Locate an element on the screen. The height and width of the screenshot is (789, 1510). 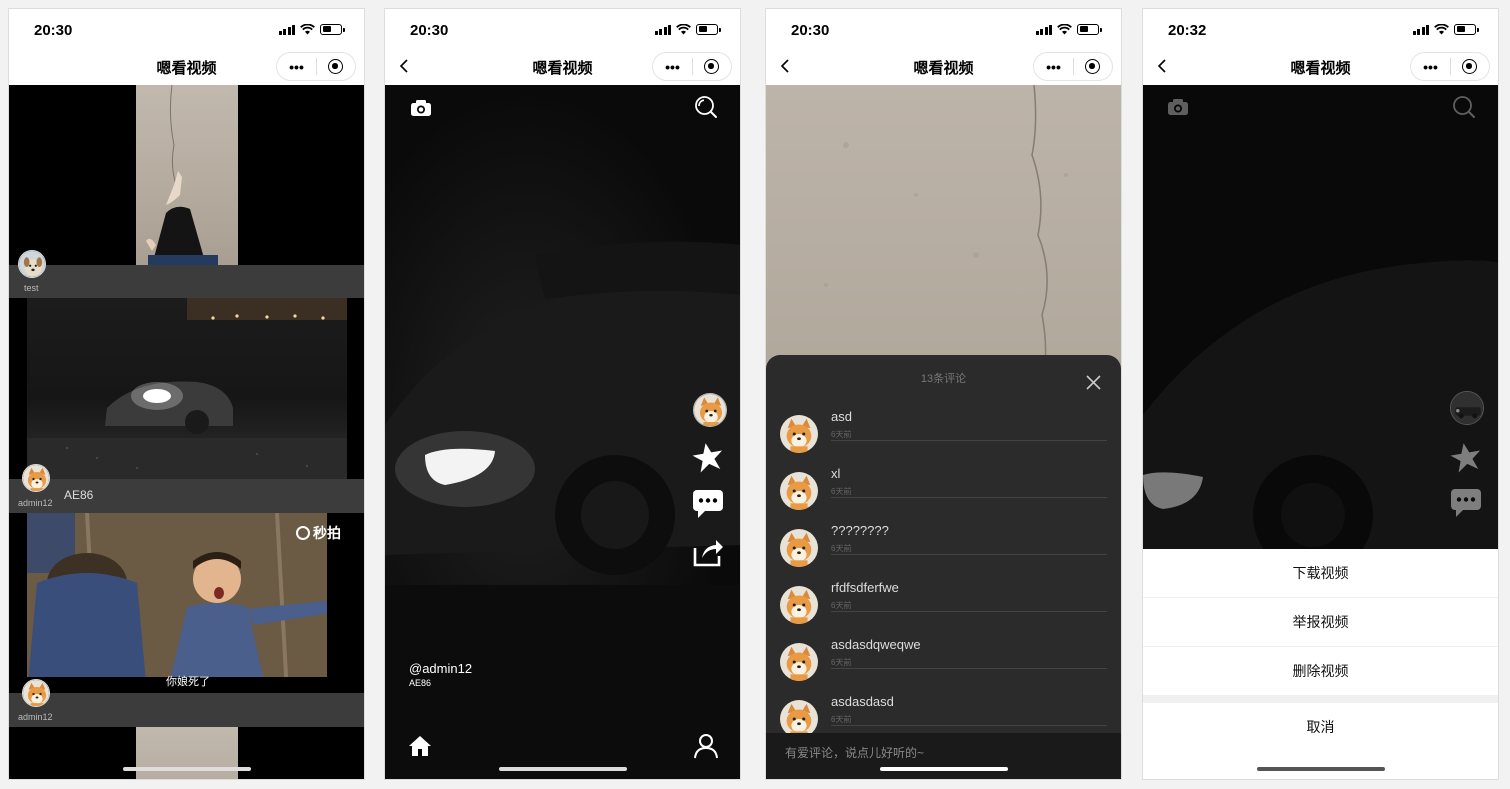
camera-icon is located at coordinates (421, 108).